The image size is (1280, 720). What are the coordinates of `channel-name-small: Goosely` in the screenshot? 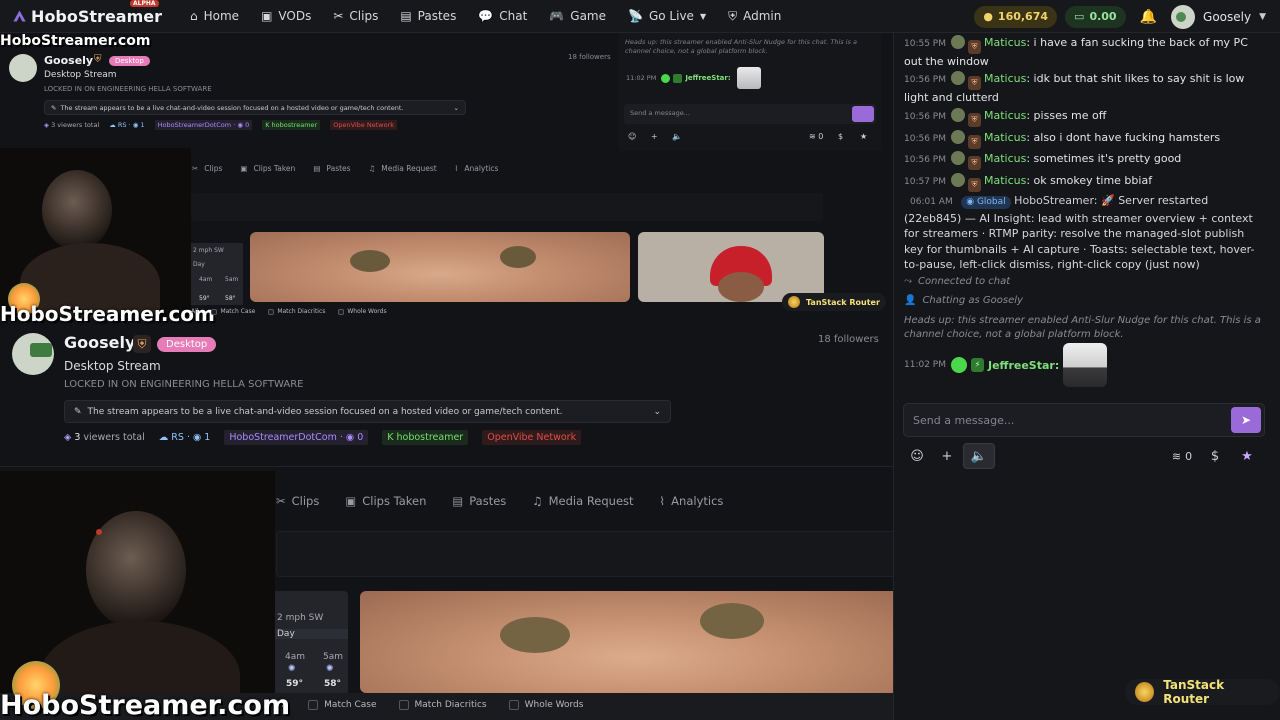 It's located at (68, 60).